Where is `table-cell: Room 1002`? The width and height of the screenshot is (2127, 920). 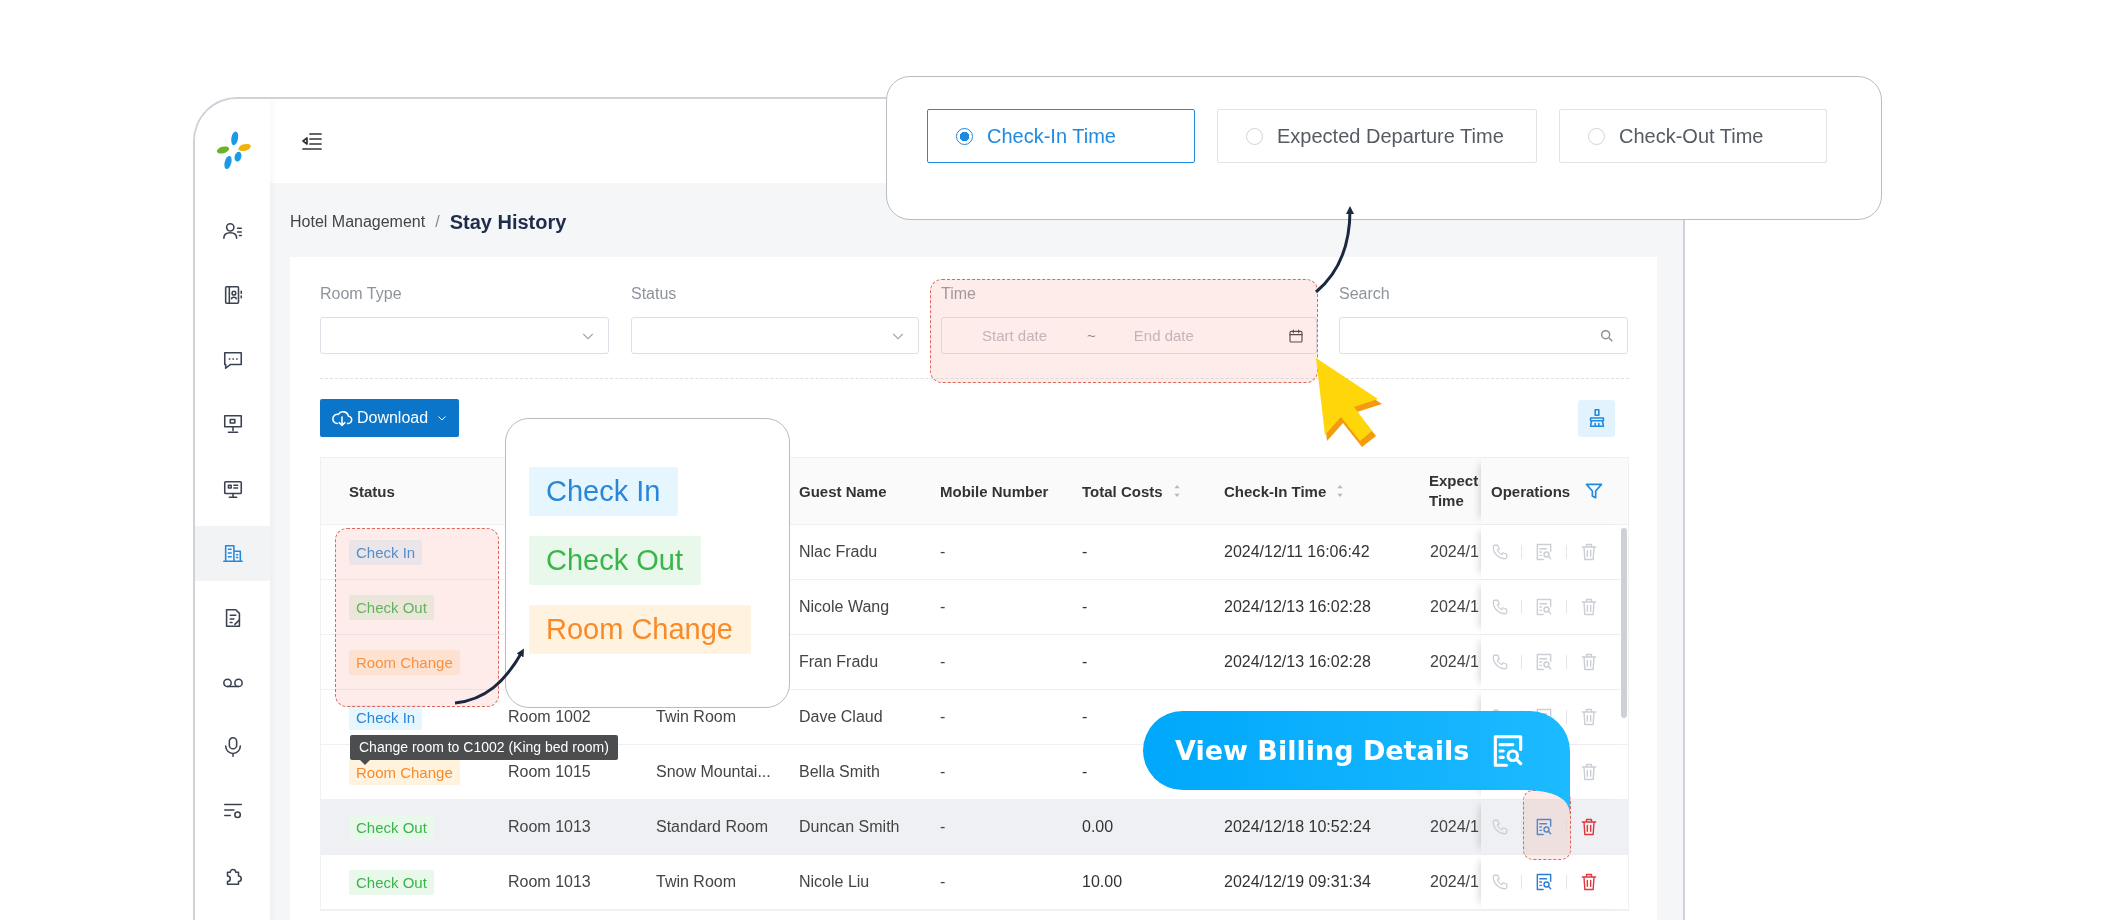
table-cell: Room 1002 is located at coordinates (549, 717).